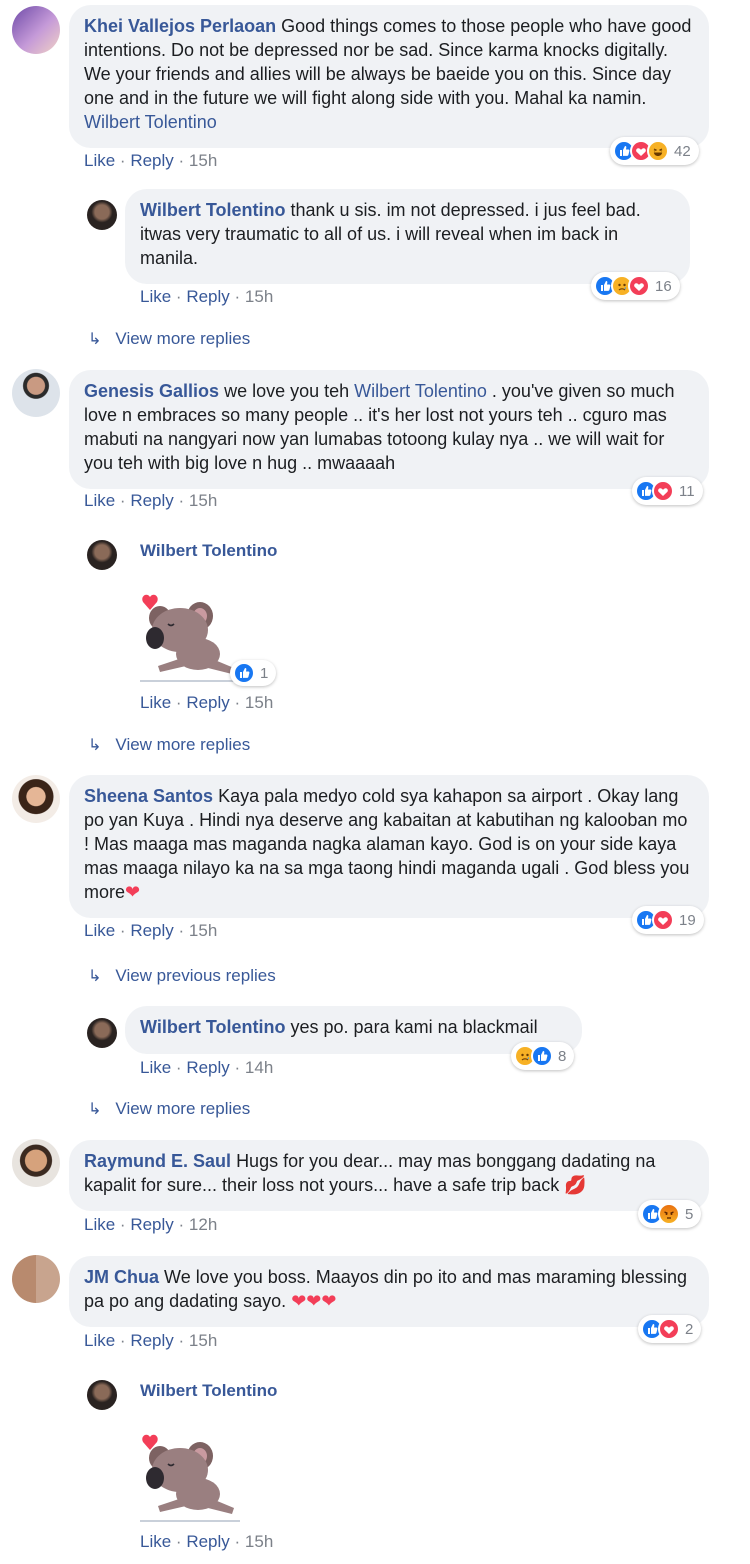 Image resolution: width=750 pixels, height=1564 pixels. Describe the element at coordinates (658, 151) in the screenshot. I see `haha-reaction-icon` at that location.